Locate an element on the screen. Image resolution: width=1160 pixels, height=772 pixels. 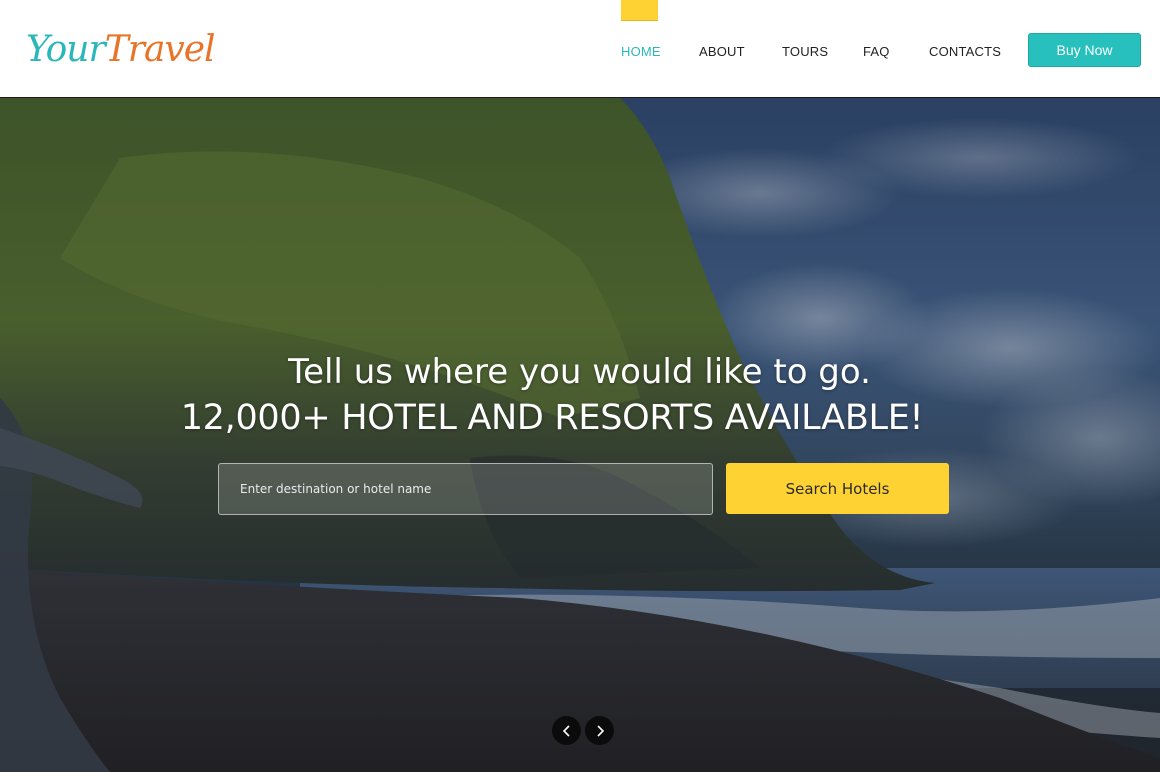
search-hotels-button: Search Hotels is located at coordinates (837, 488).